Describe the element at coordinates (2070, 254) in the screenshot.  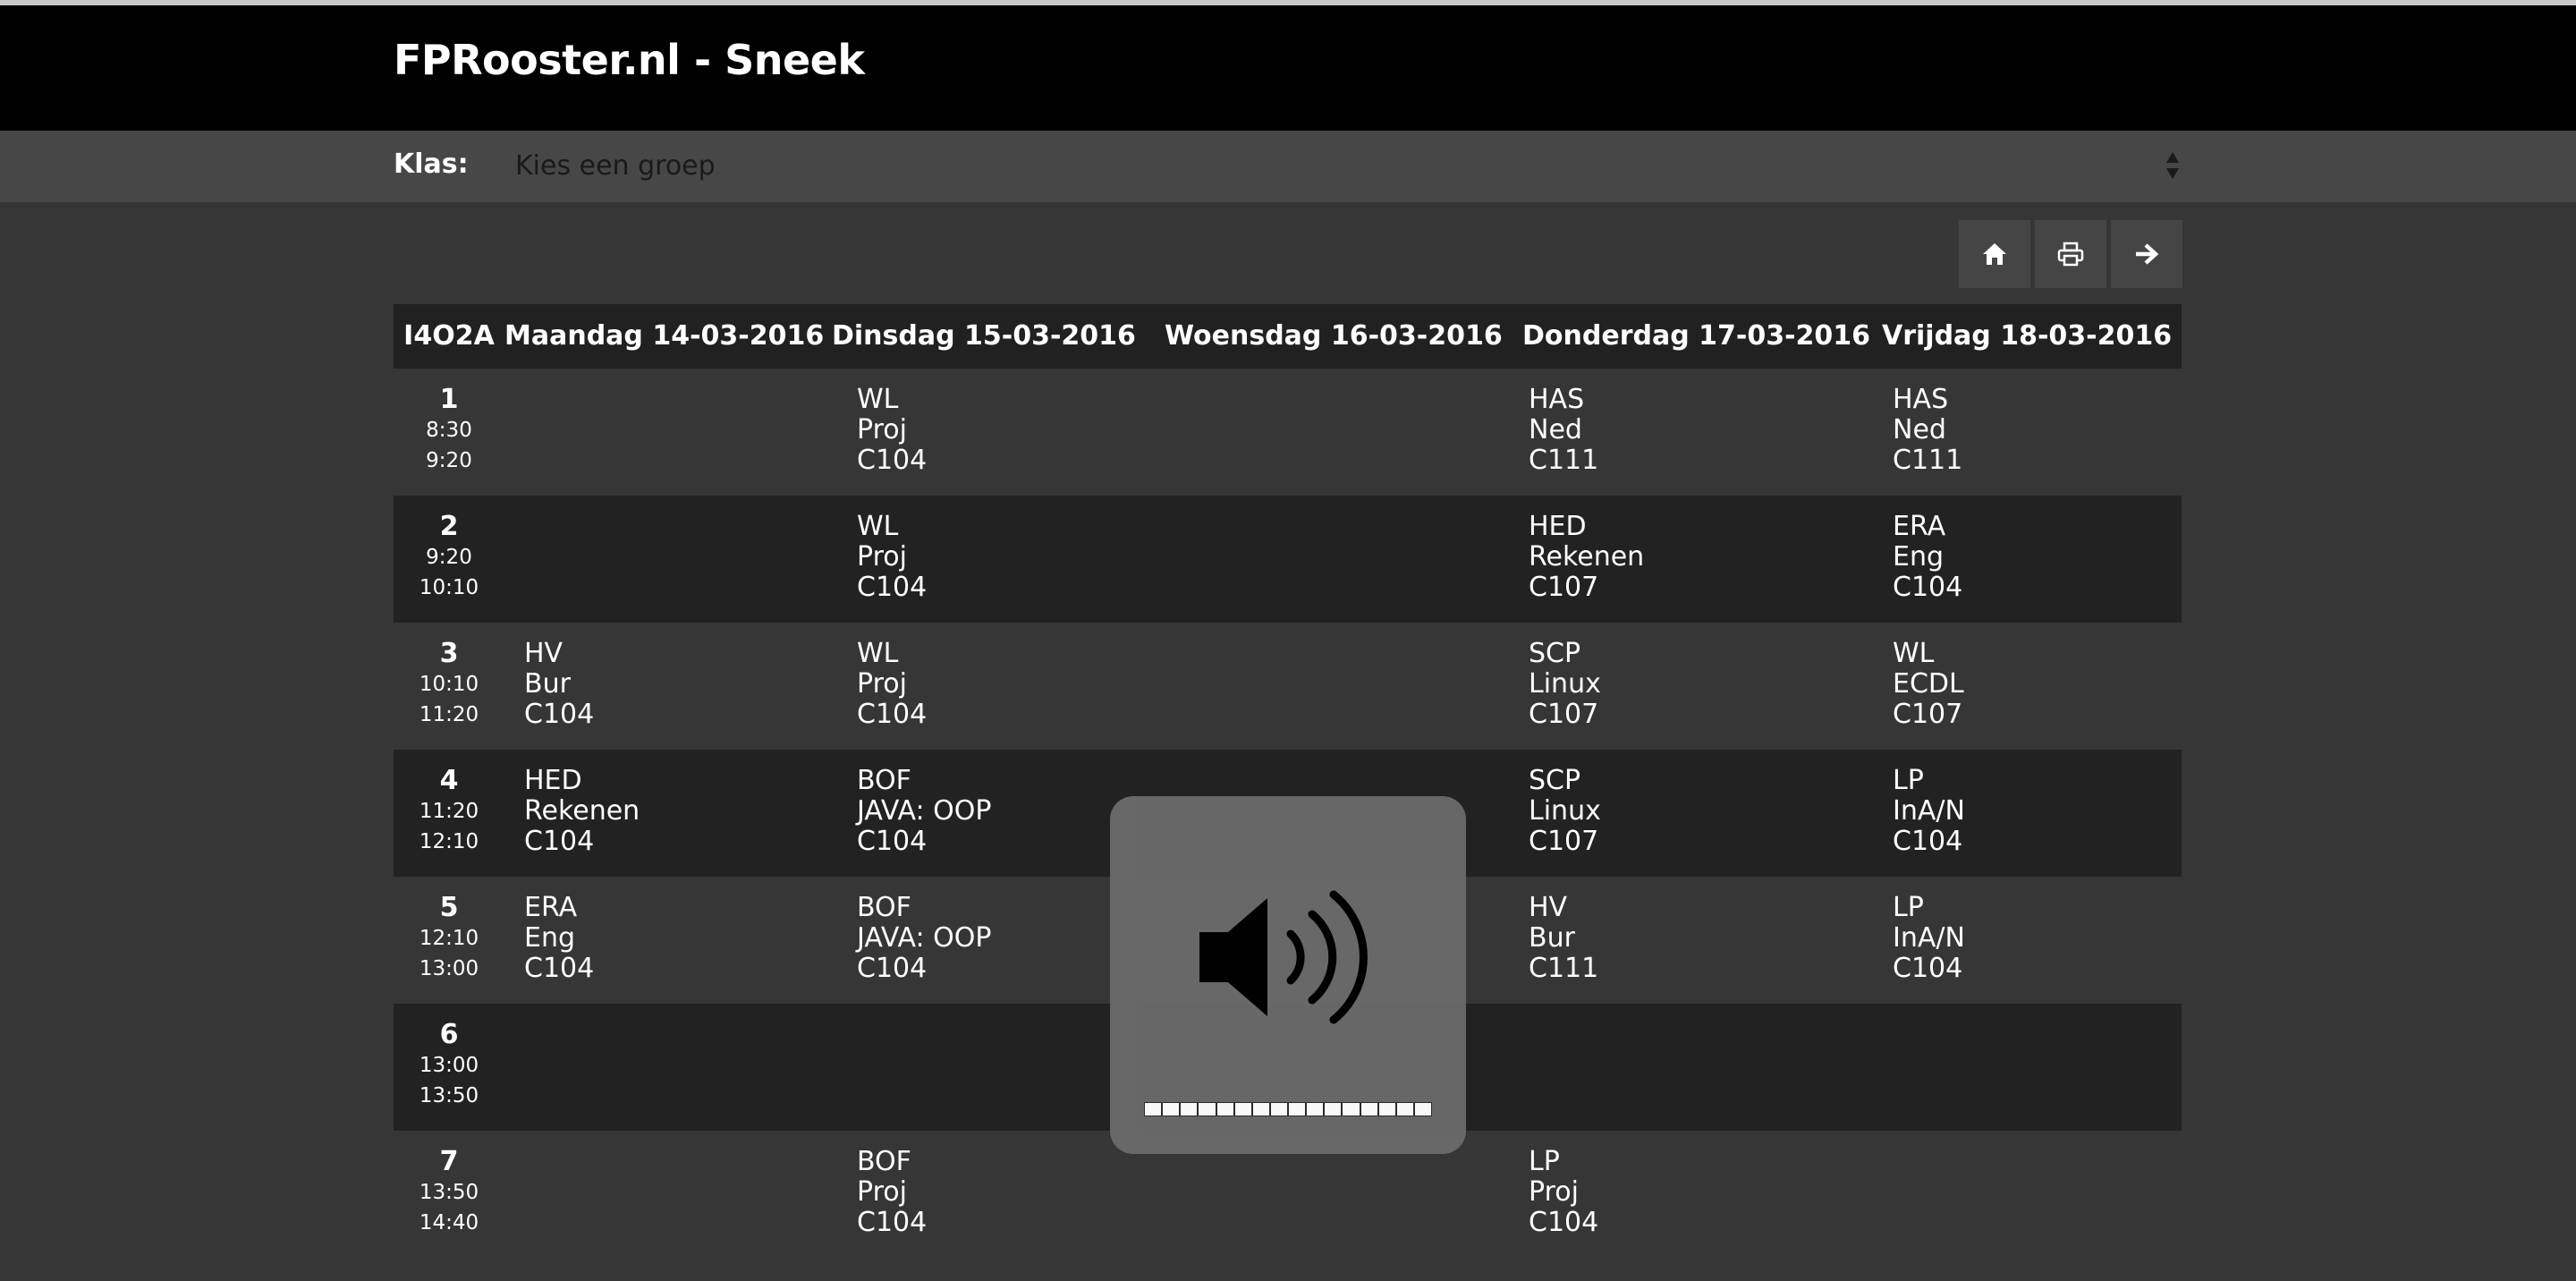
I see `print-button` at that location.